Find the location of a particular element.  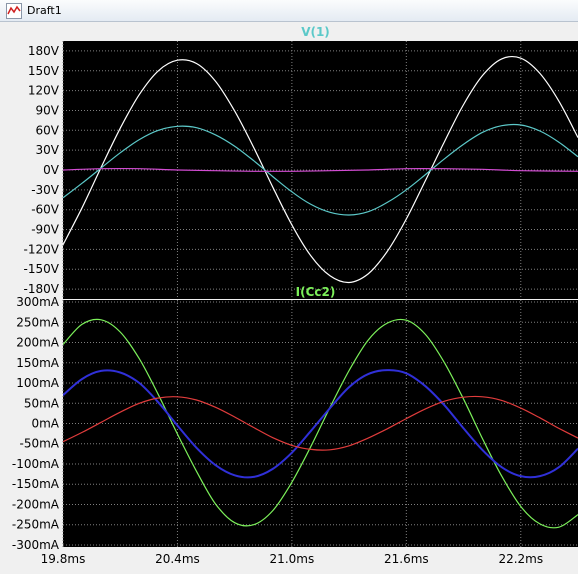

y-tick-label: 200mA is located at coordinates (38, 343).